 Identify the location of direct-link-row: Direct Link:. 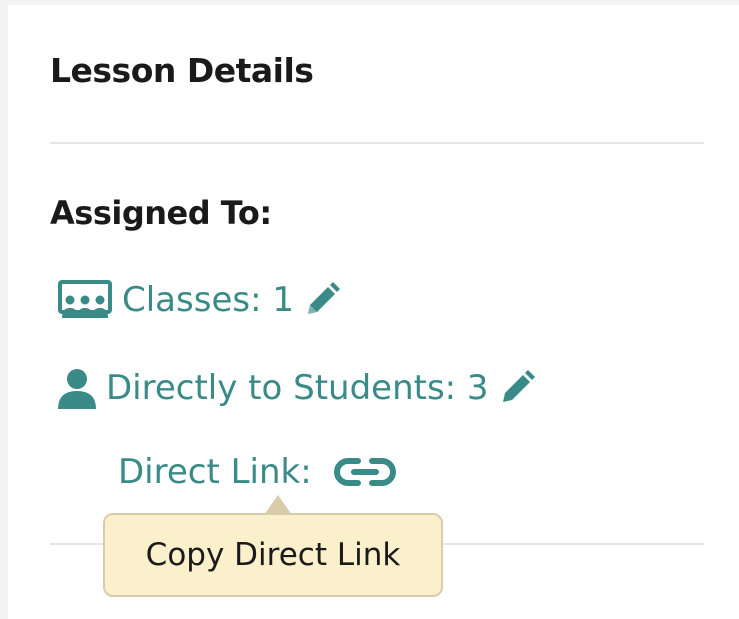
(257, 472).